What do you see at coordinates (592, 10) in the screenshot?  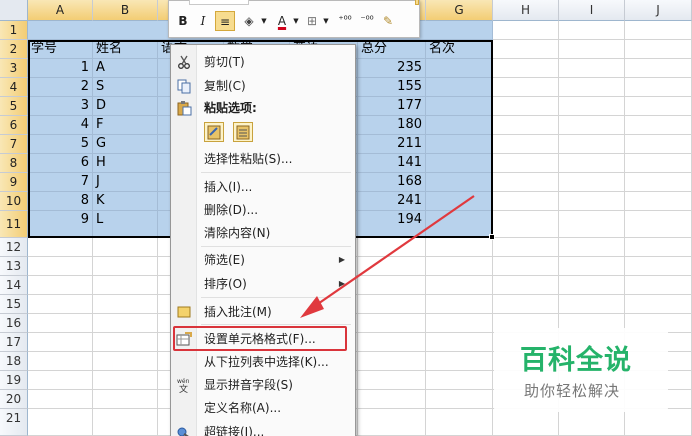 I see `column-header-i: I` at bounding box center [592, 10].